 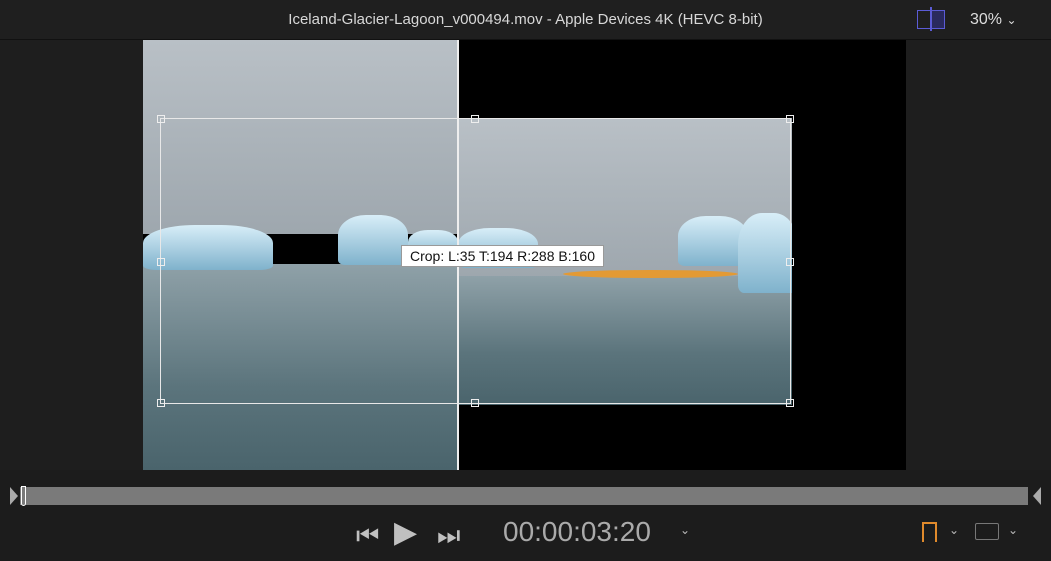 What do you see at coordinates (1037, 496) in the screenshot?
I see `end-marker-icon` at bounding box center [1037, 496].